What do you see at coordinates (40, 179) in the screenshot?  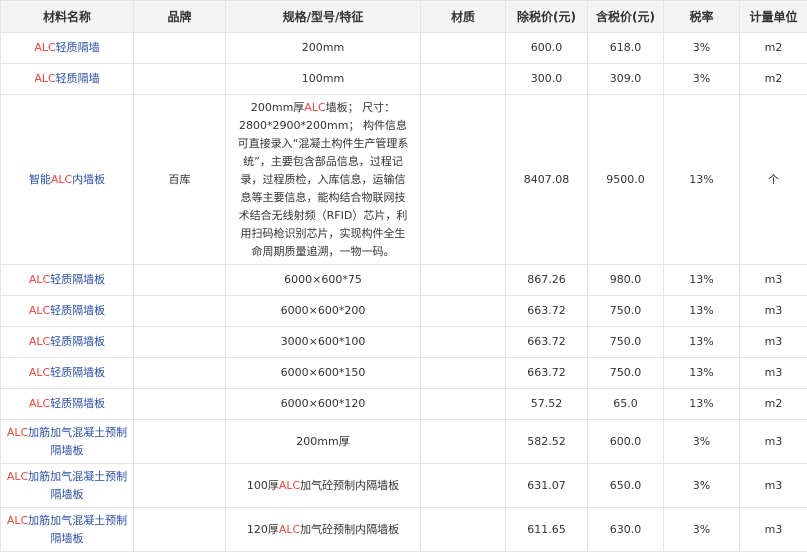 I see `name-prefix: 智能` at bounding box center [40, 179].